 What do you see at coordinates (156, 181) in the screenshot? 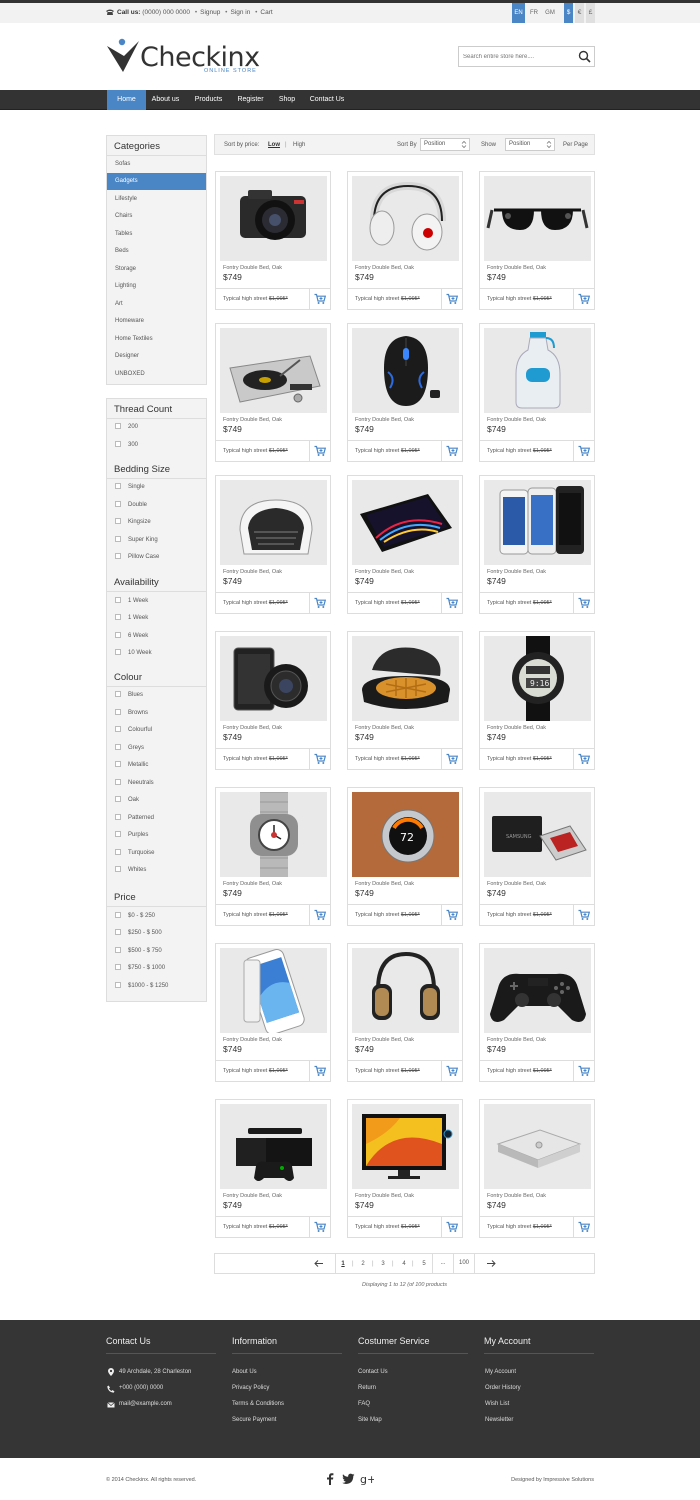
I see `category-gadgets: Gadgets` at bounding box center [156, 181].